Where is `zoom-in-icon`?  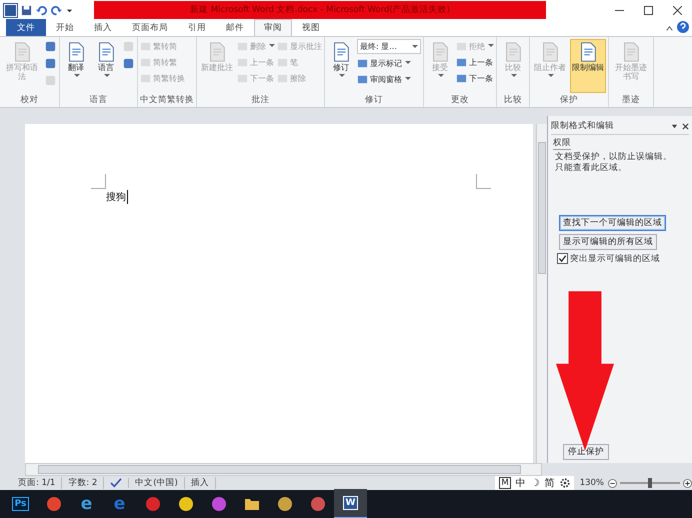 zoom-in-icon is located at coordinates (687, 483).